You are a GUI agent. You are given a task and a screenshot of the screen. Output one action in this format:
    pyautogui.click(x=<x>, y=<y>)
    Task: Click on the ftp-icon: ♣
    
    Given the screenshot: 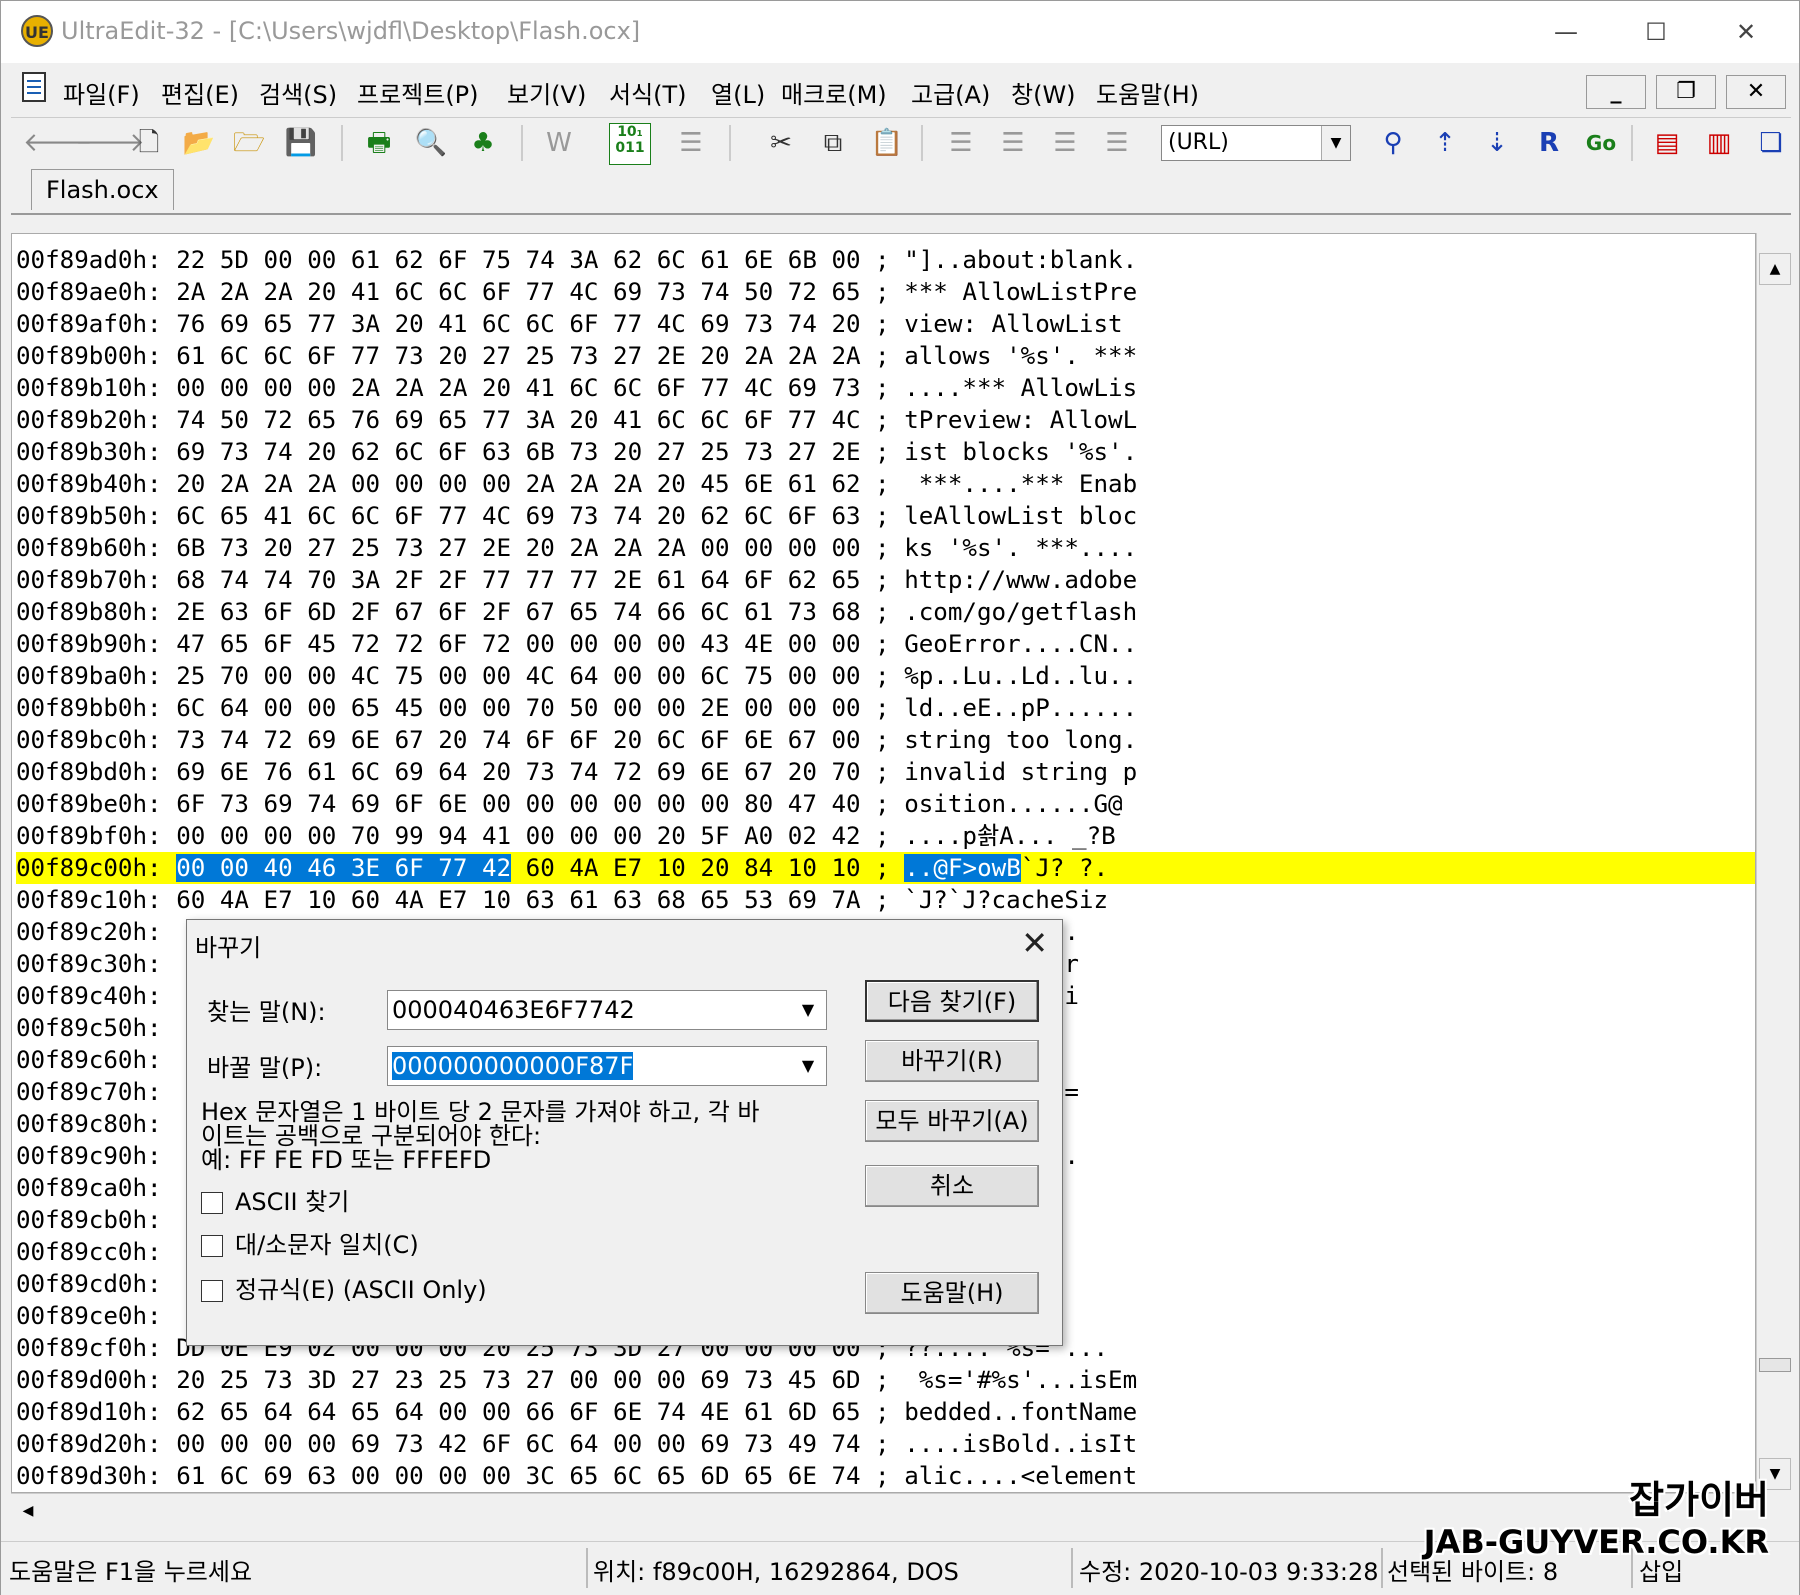 What is the action you would take?
    pyautogui.click(x=483, y=143)
    